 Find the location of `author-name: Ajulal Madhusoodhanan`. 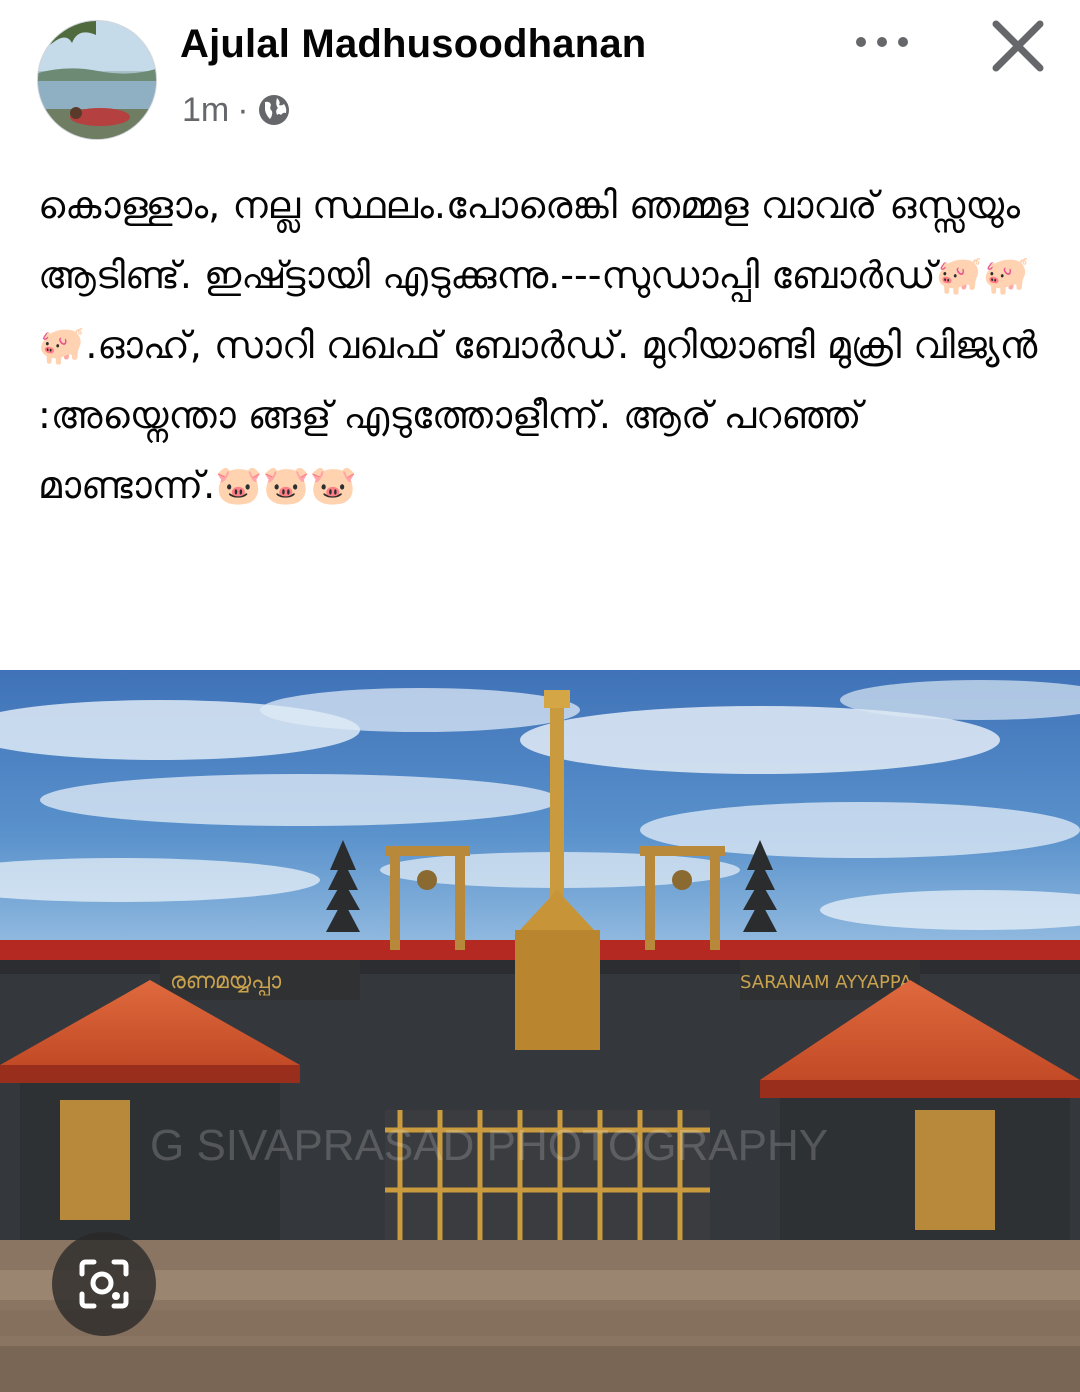

author-name: Ajulal Madhusoodhanan is located at coordinates (413, 44).